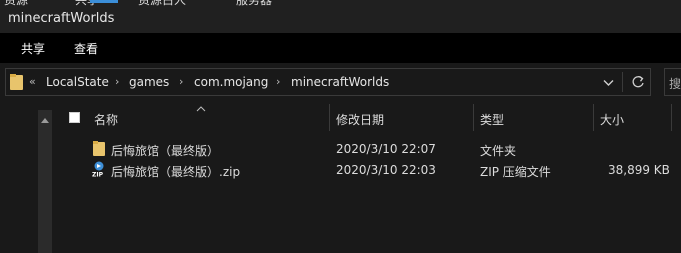  I want to click on breadcrumb-com-mojang: com.mojang, so click(231, 82).